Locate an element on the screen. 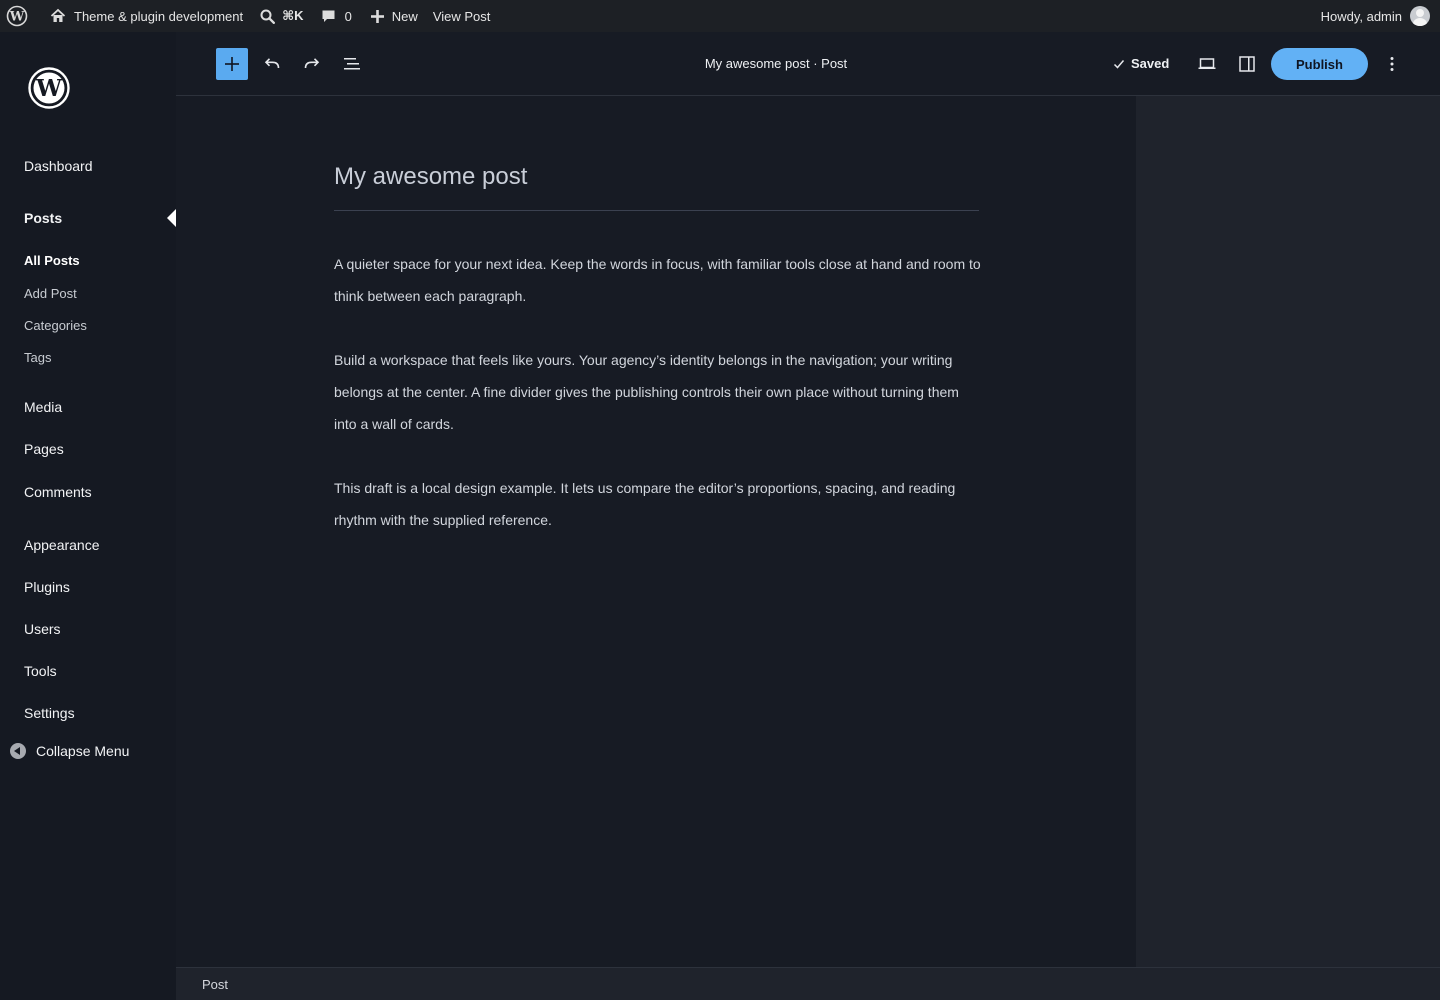 This screenshot has height=1000, width=1440. sidebar-item-dashboard: Dashboard is located at coordinates (58, 166).